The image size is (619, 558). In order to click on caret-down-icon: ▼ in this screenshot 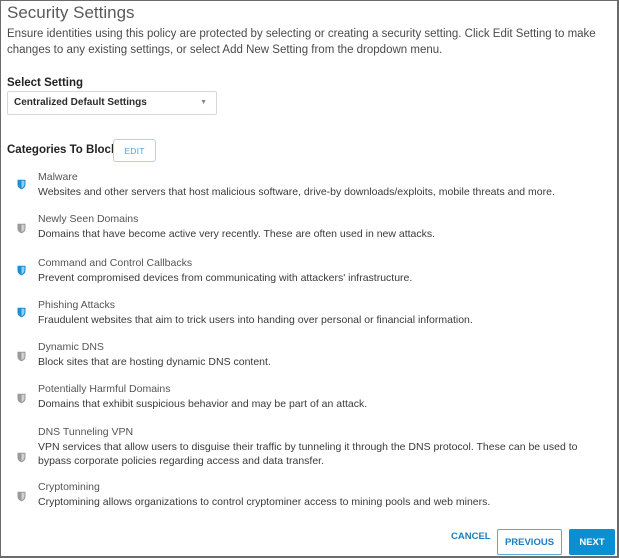, I will do `click(203, 102)`.